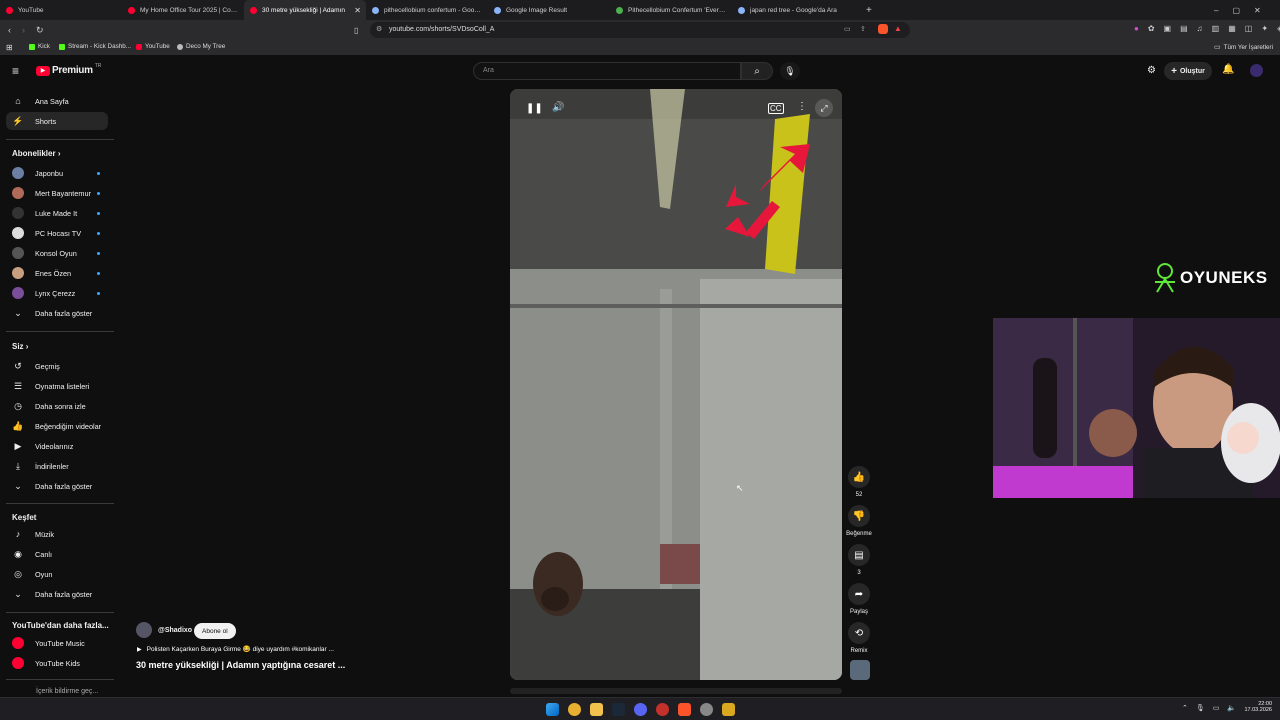  Describe the element at coordinates (57, 293) in the screenshot. I see `subscription-item: Lynx Çerezz` at that location.